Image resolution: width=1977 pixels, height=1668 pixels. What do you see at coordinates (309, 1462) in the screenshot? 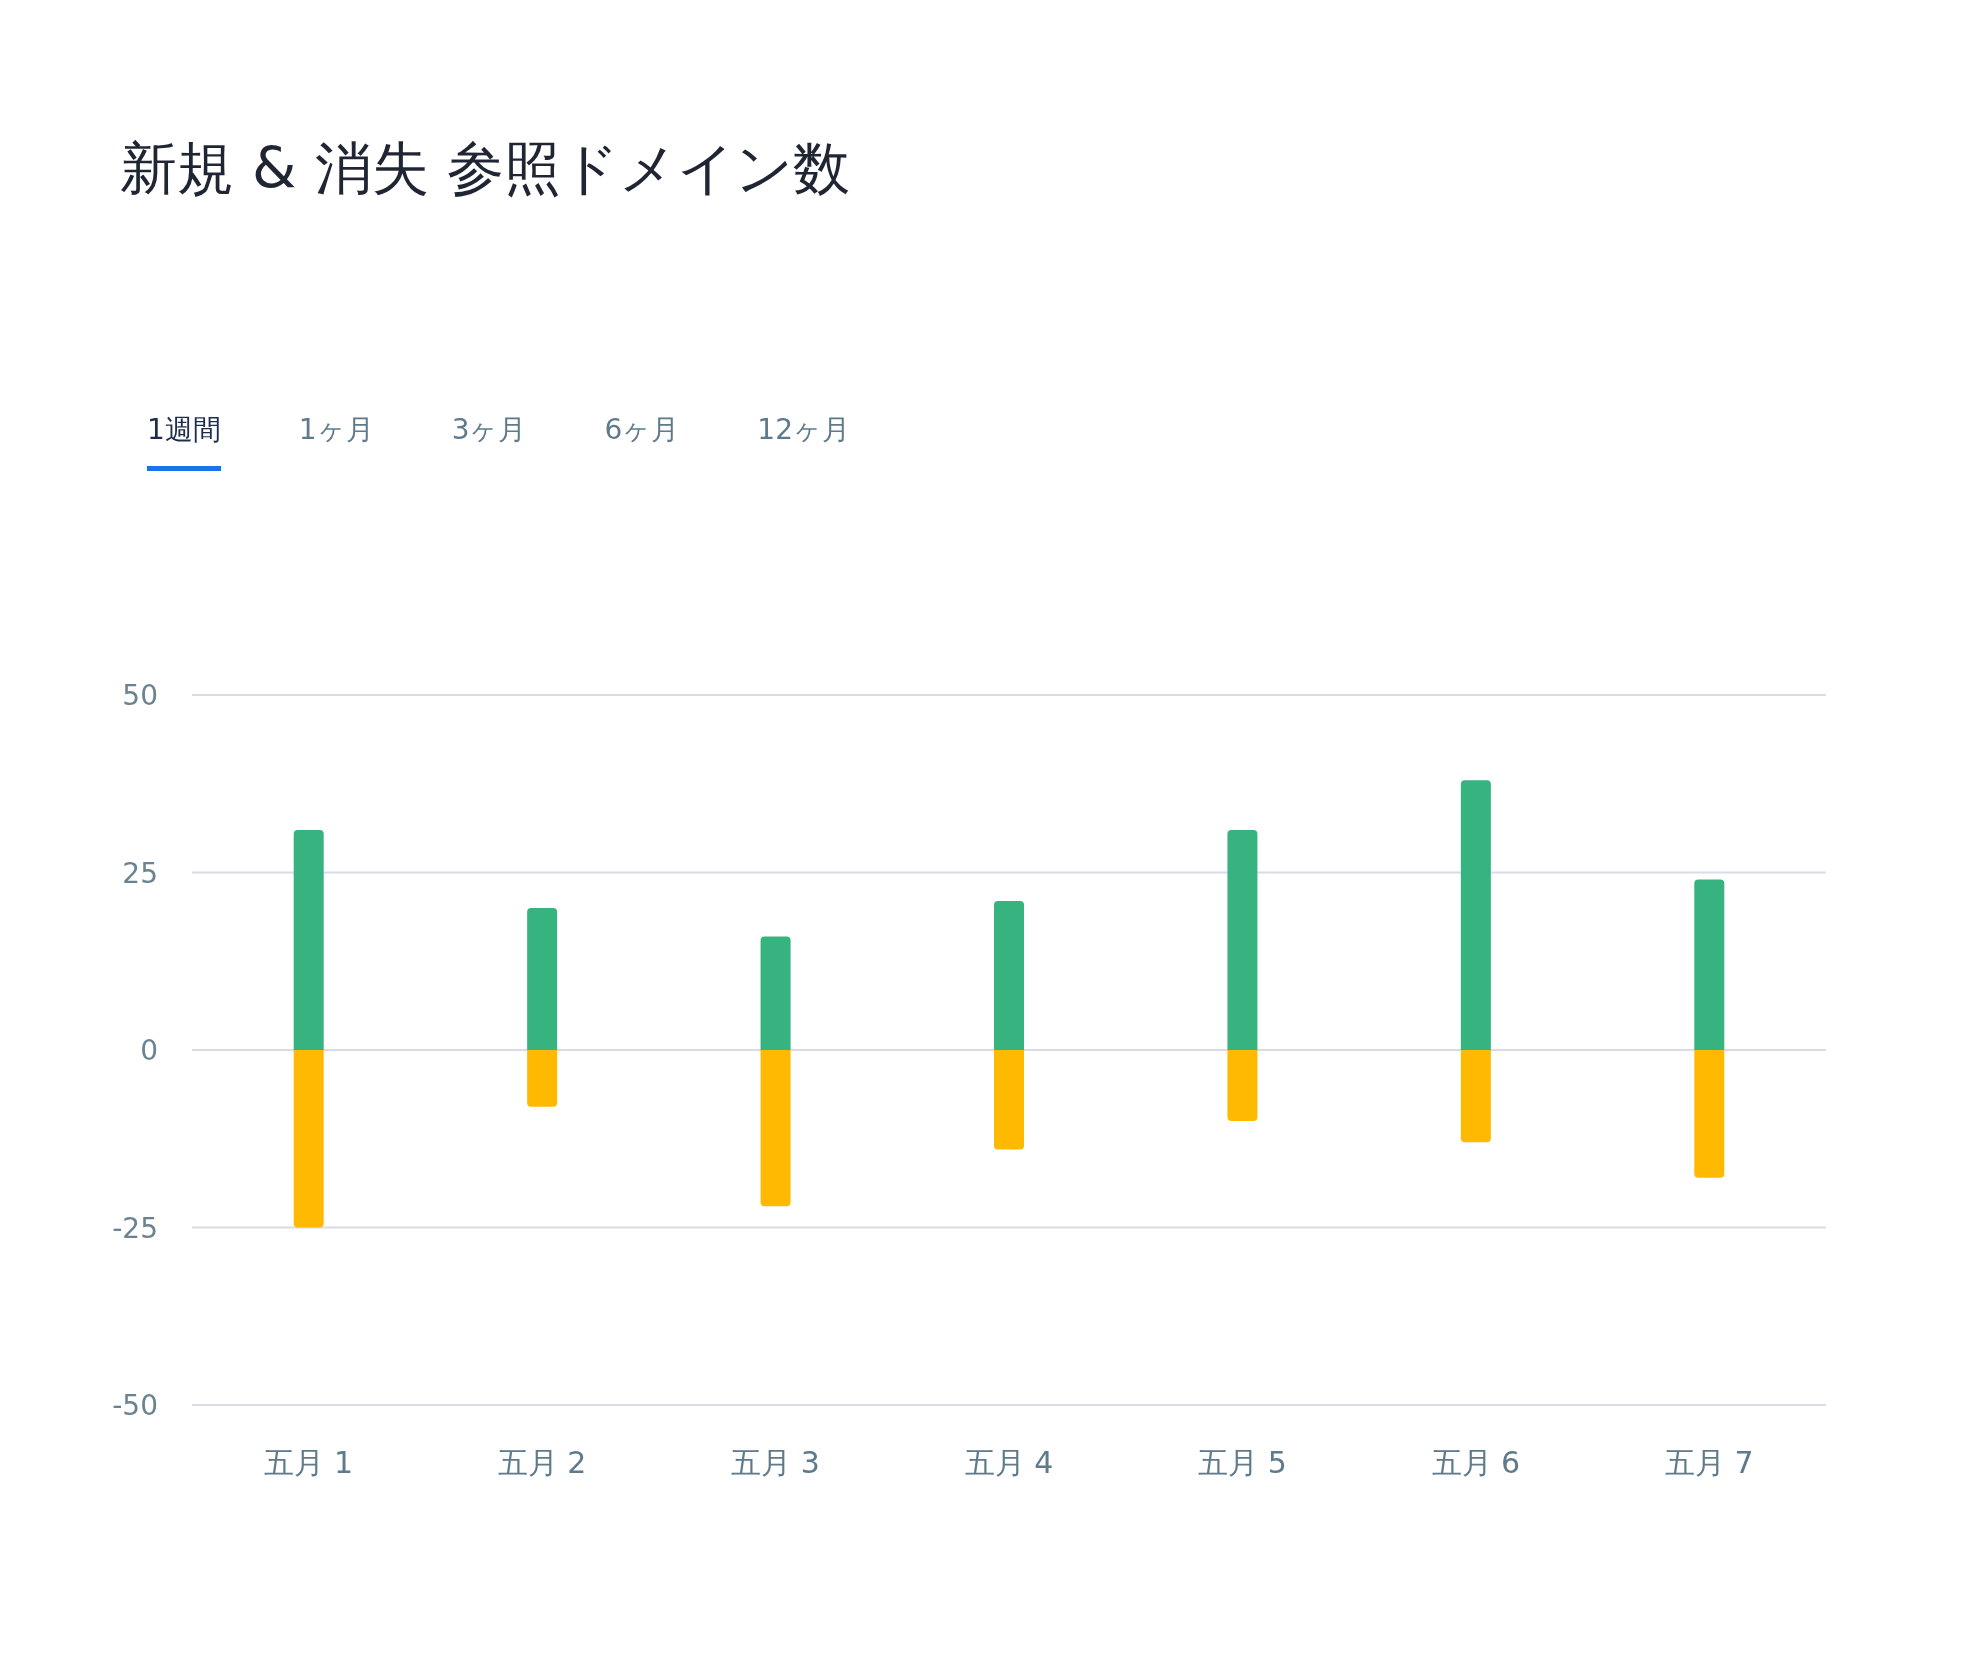
I see `x-axis-label: 五月 1` at bounding box center [309, 1462].